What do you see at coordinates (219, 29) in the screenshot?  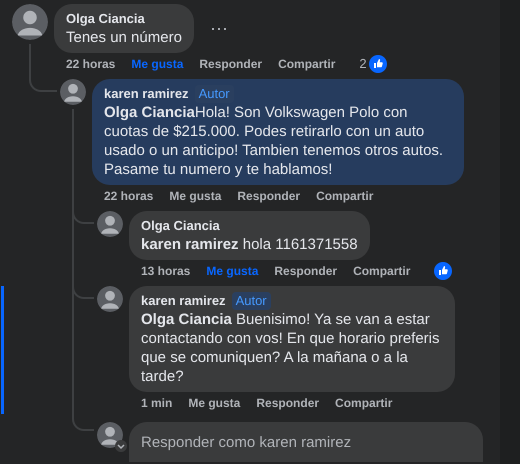 I see `more-options-button: ⋯` at bounding box center [219, 29].